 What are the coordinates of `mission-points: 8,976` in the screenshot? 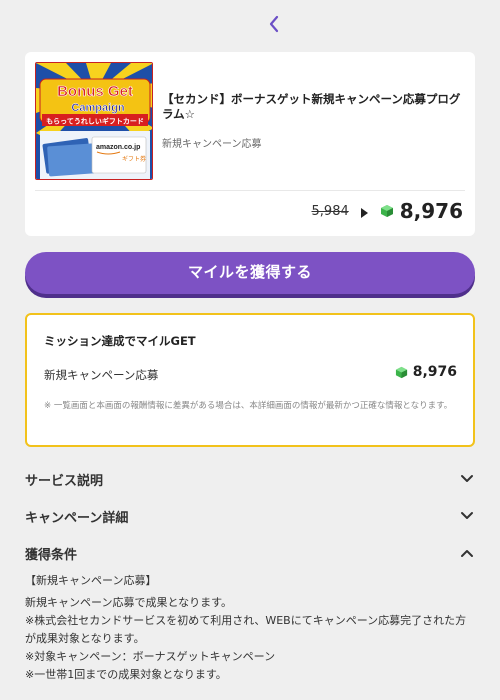 It's located at (426, 372).